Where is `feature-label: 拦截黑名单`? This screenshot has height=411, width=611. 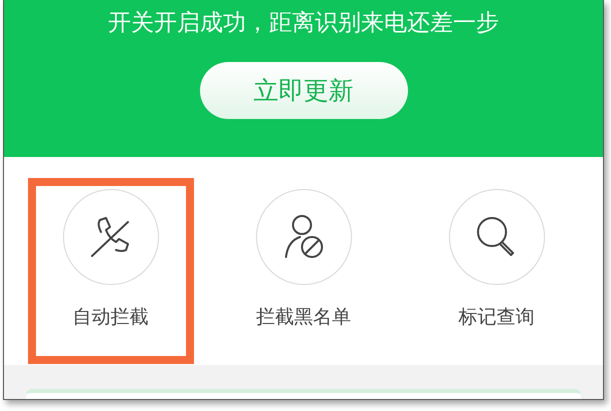 feature-label: 拦截黑名单 is located at coordinates (303, 317).